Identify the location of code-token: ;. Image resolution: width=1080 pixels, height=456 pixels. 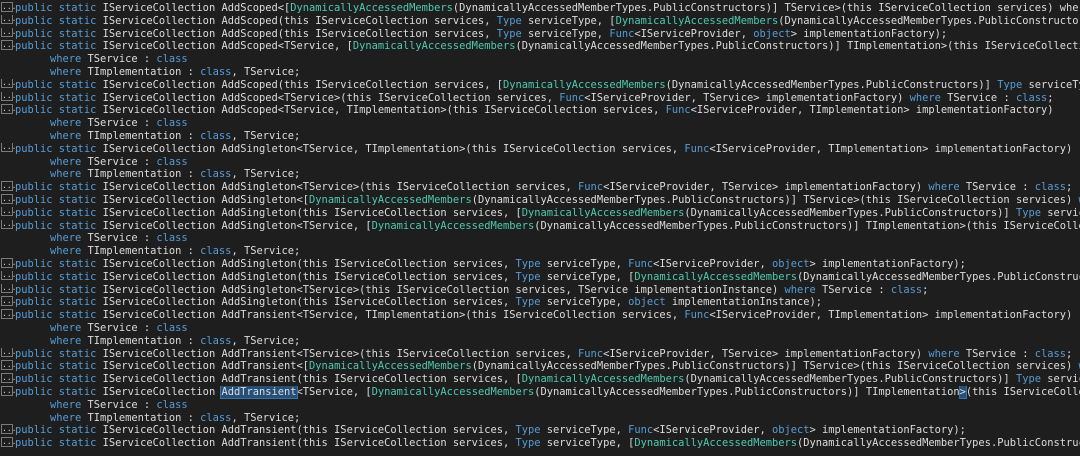
(925, 289).